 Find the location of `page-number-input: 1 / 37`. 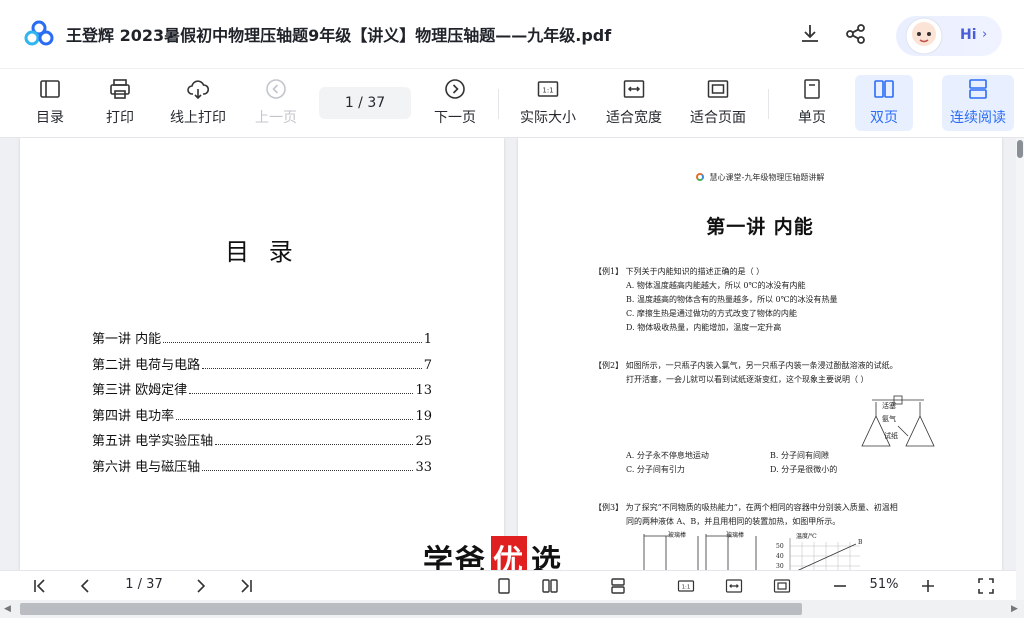

page-number-input: 1 / 37 is located at coordinates (365, 103).